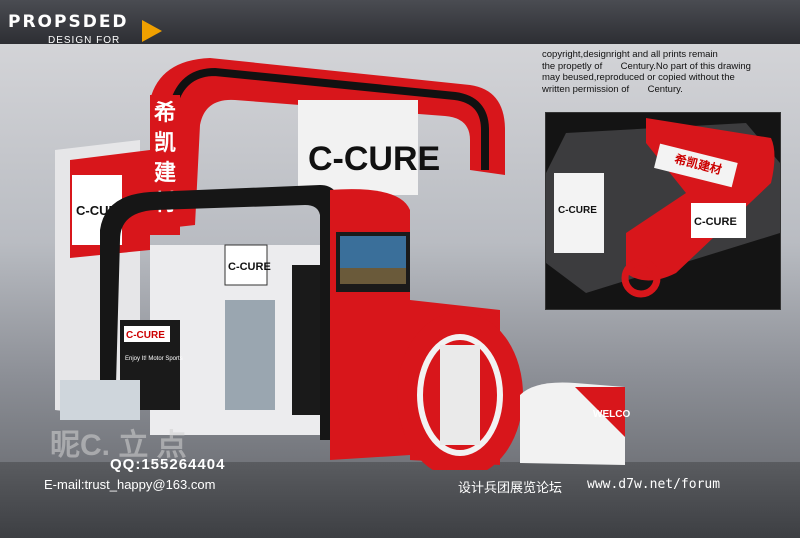  I want to click on ring-interior, so click(460, 395).